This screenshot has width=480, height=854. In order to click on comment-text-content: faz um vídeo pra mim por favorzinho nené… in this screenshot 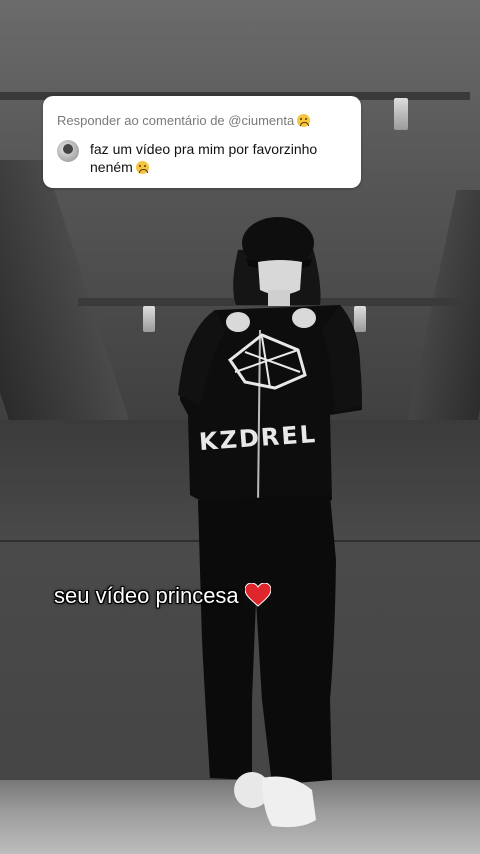, I will do `click(204, 158)`.